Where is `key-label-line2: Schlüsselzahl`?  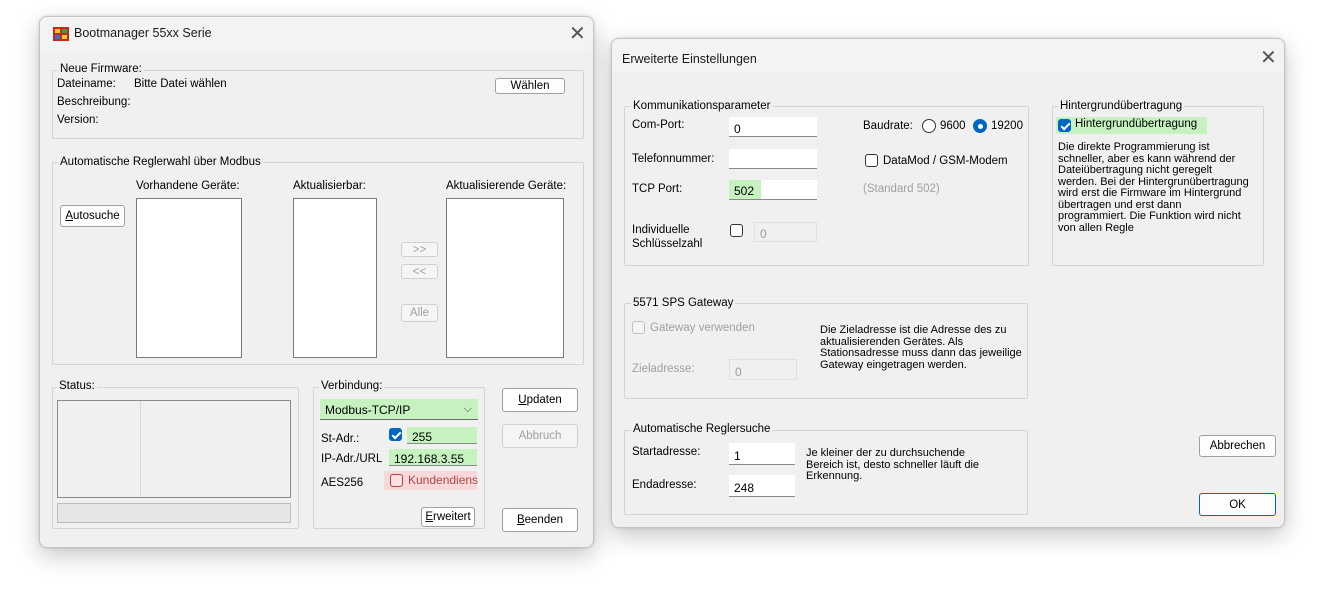 key-label-line2: Schlüsselzahl is located at coordinates (667, 244).